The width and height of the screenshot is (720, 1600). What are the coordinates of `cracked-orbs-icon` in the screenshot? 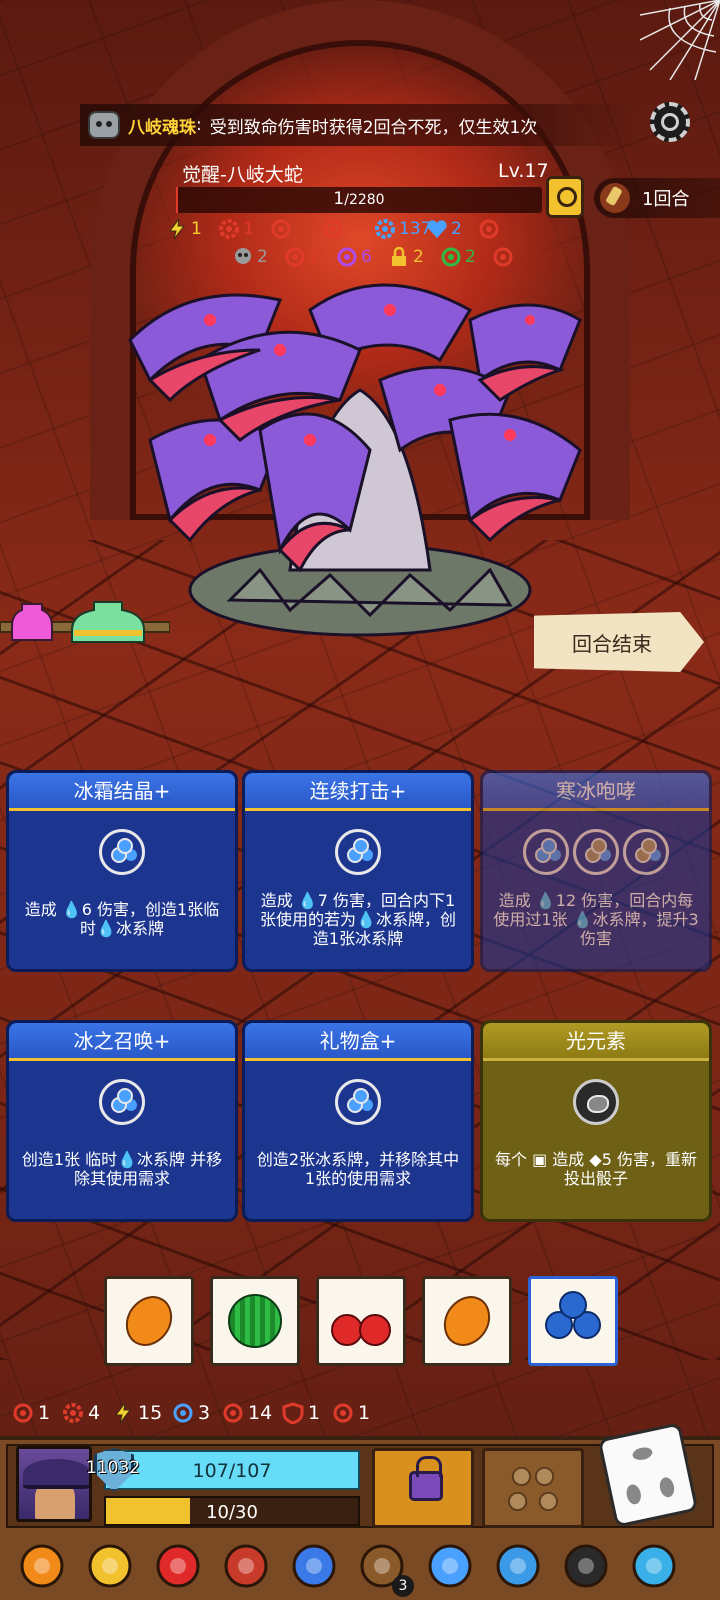 It's located at (533, 1489).